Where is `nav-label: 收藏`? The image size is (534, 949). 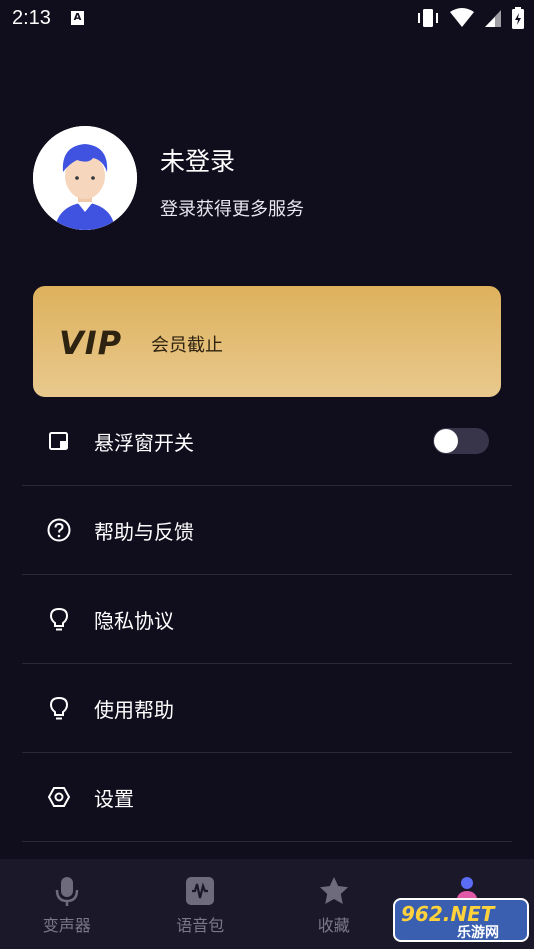 nav-label: 收藏 is located at coordinates (333, 925).